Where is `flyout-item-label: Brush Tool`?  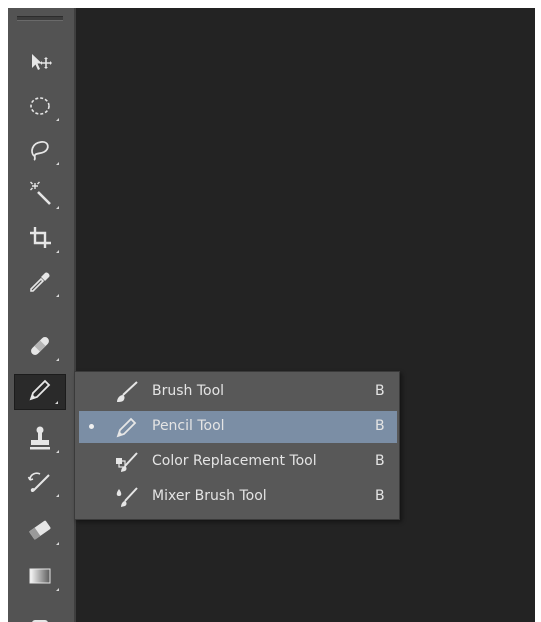
flyout-item-label: Brush Tool is located at coordinates (188, 391).